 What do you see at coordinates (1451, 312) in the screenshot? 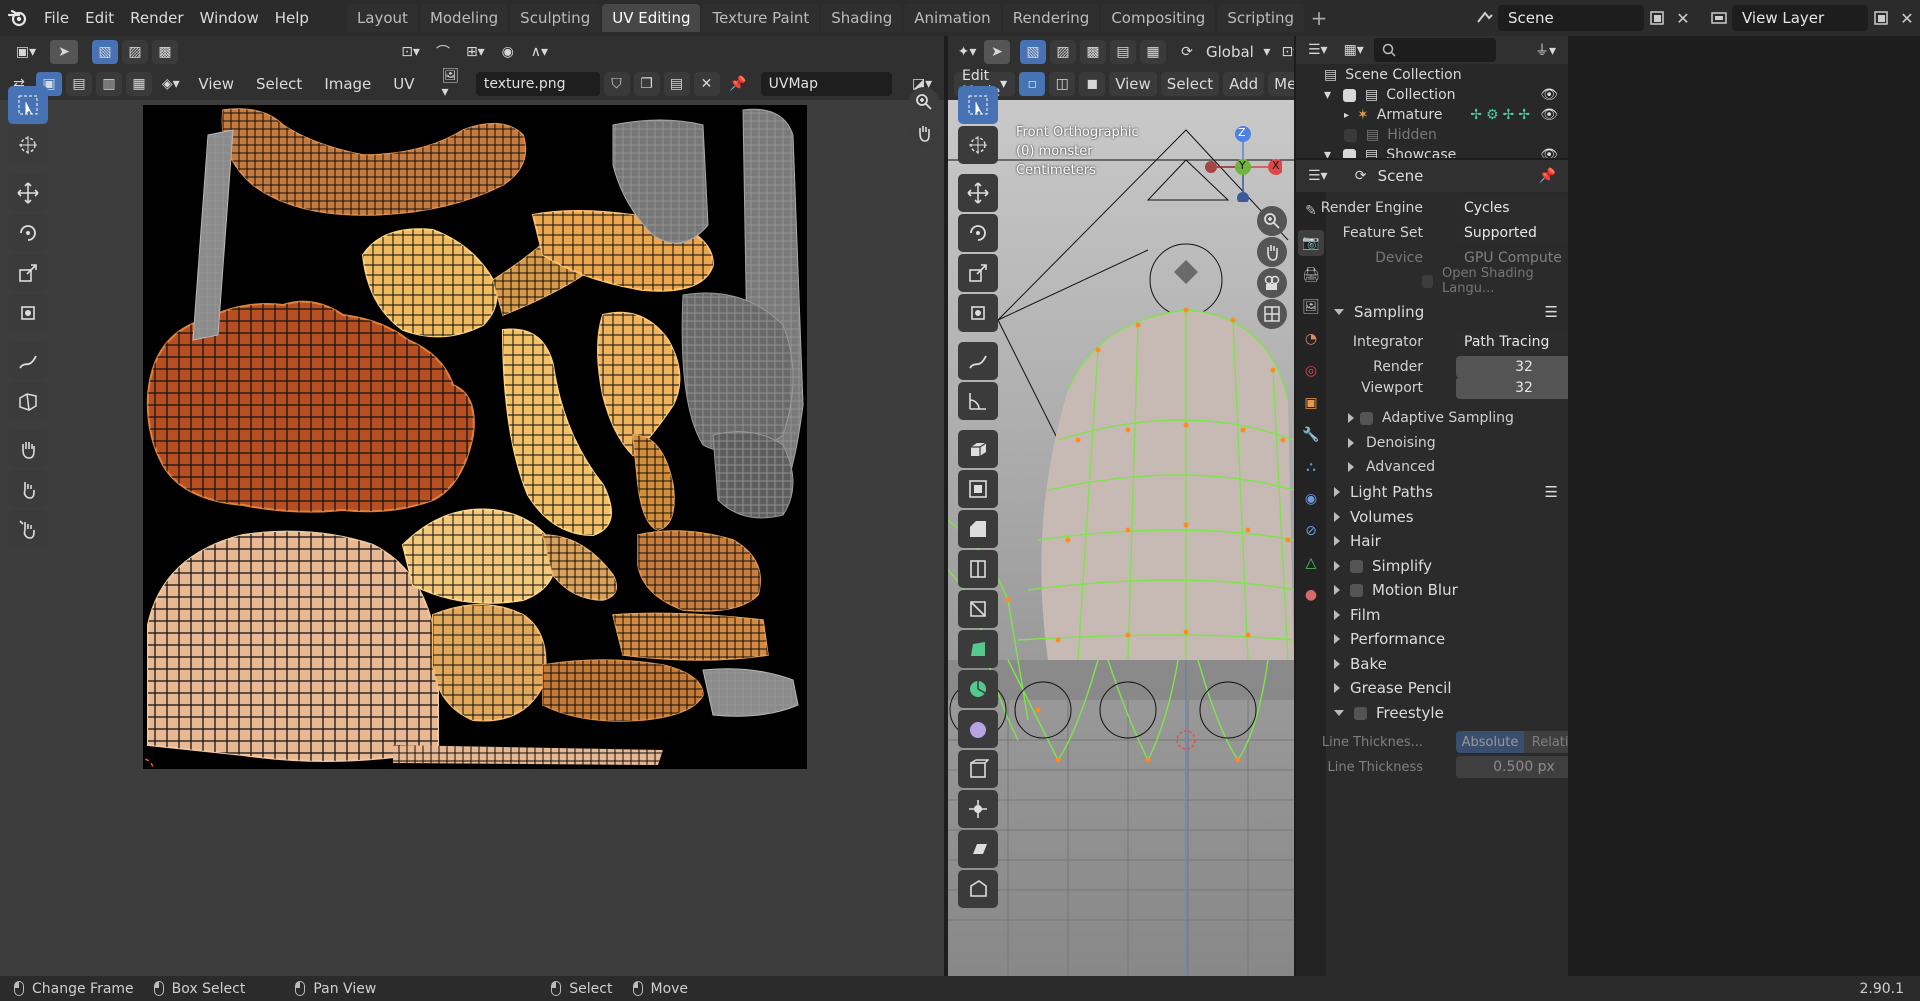
I see `sampling-section-header: Sampling ☰` at bounding box center [1451, 312].